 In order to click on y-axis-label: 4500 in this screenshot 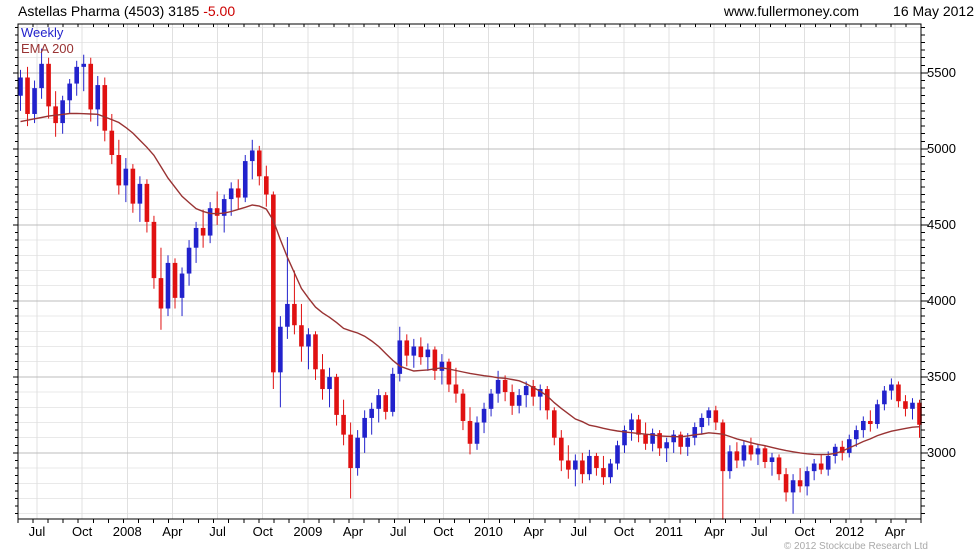, I will do `click(941, 225)`.